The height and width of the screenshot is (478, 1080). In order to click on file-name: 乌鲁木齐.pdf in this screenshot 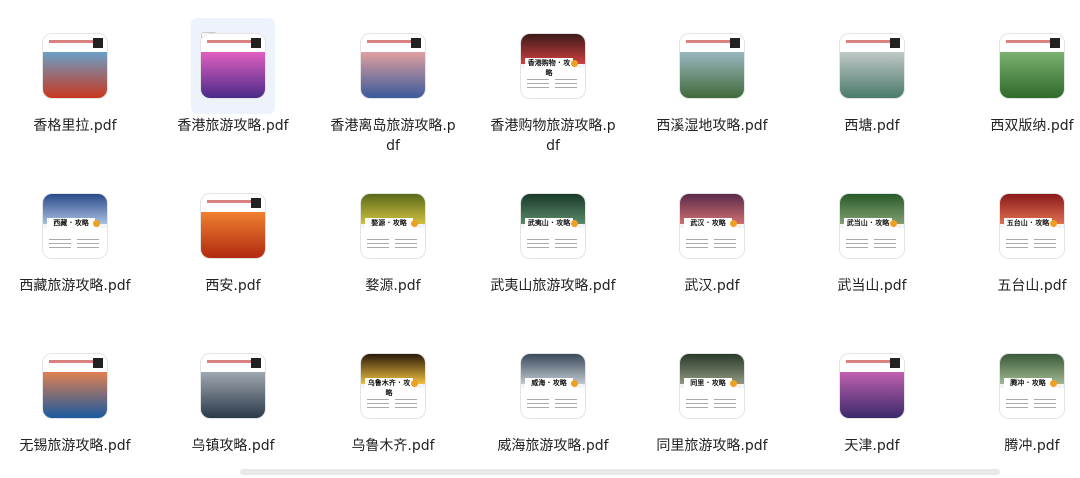, I will do `click(393, 446)`.